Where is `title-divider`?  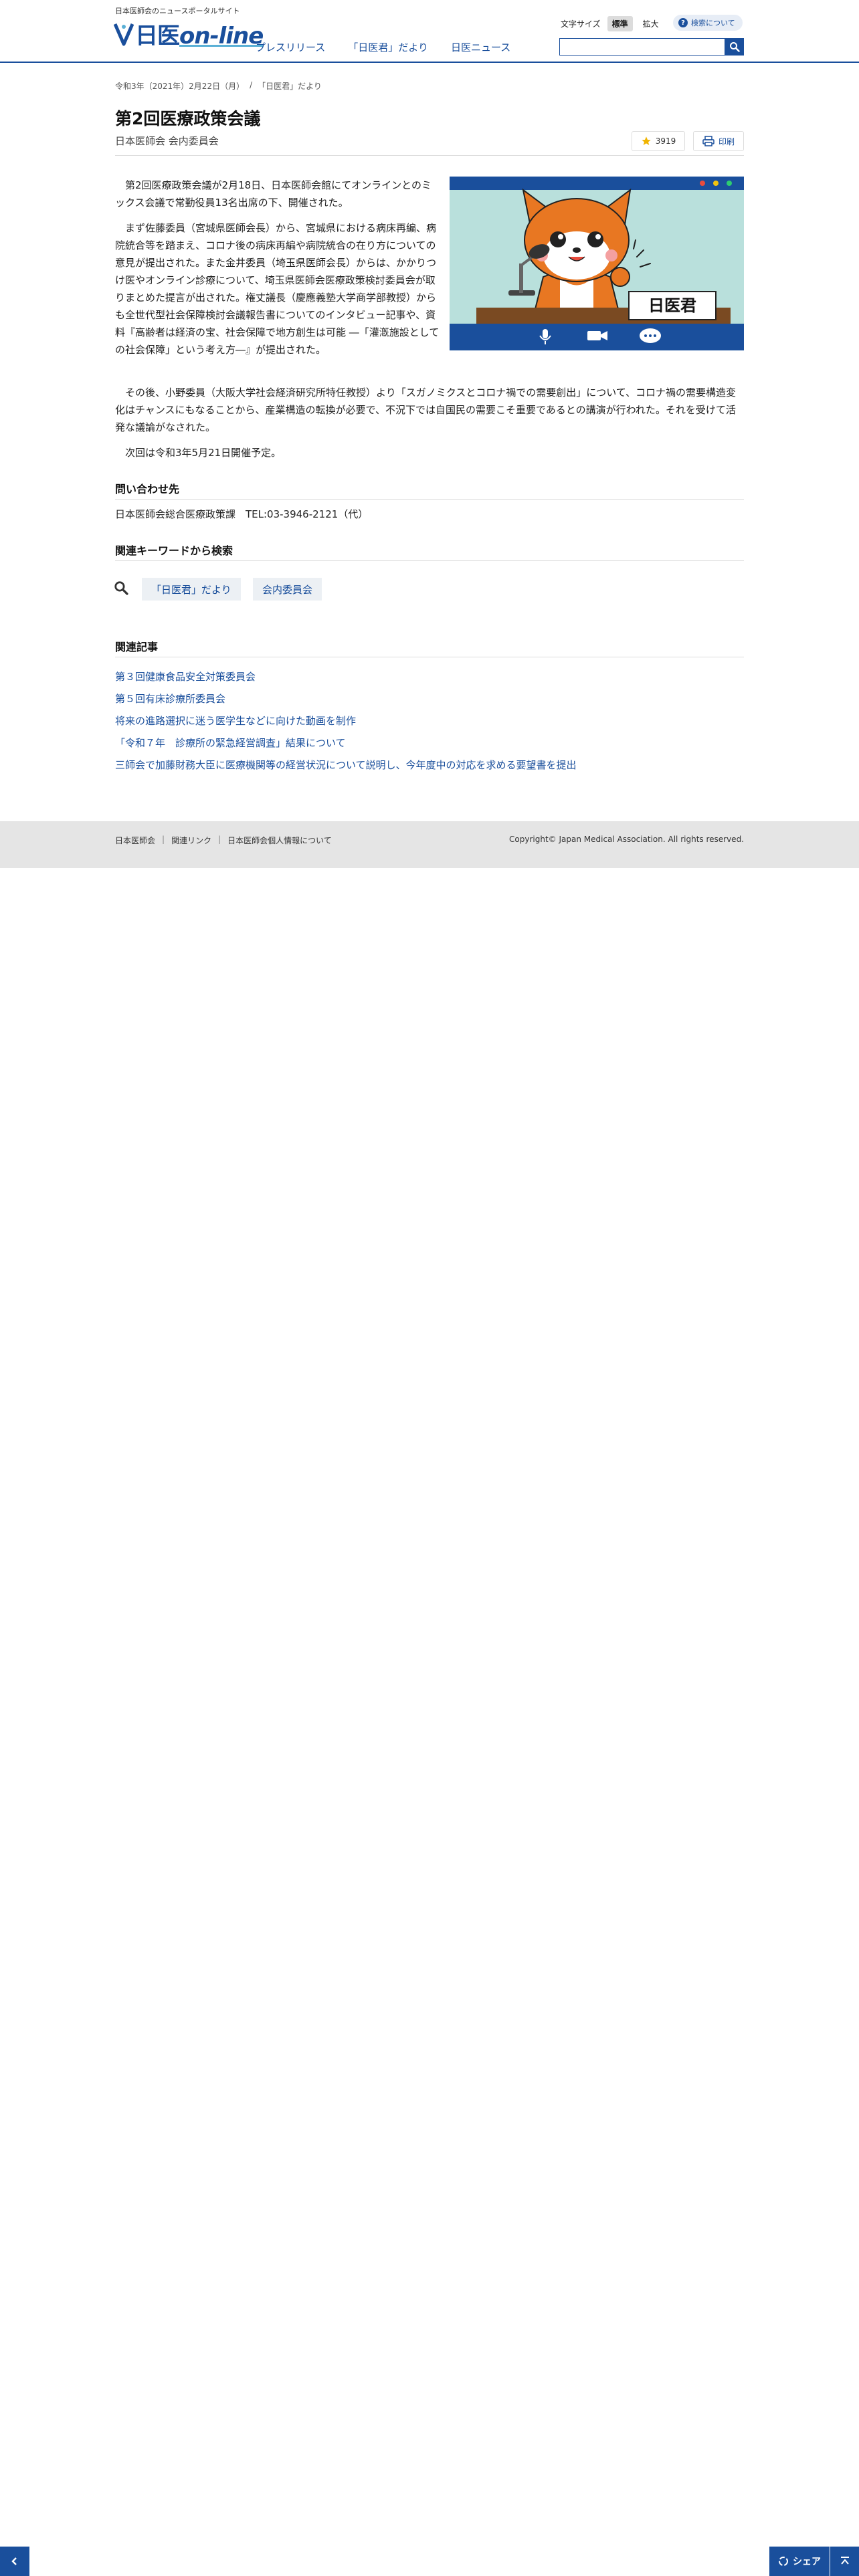 title-divider is located at coordinates (429, 155).